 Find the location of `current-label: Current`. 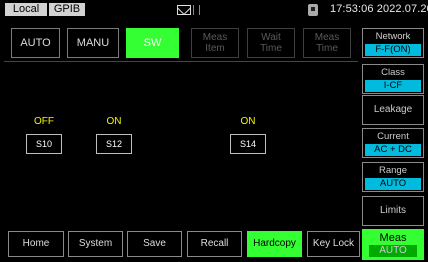

current-label: Current is located at coordinates (393, 136).